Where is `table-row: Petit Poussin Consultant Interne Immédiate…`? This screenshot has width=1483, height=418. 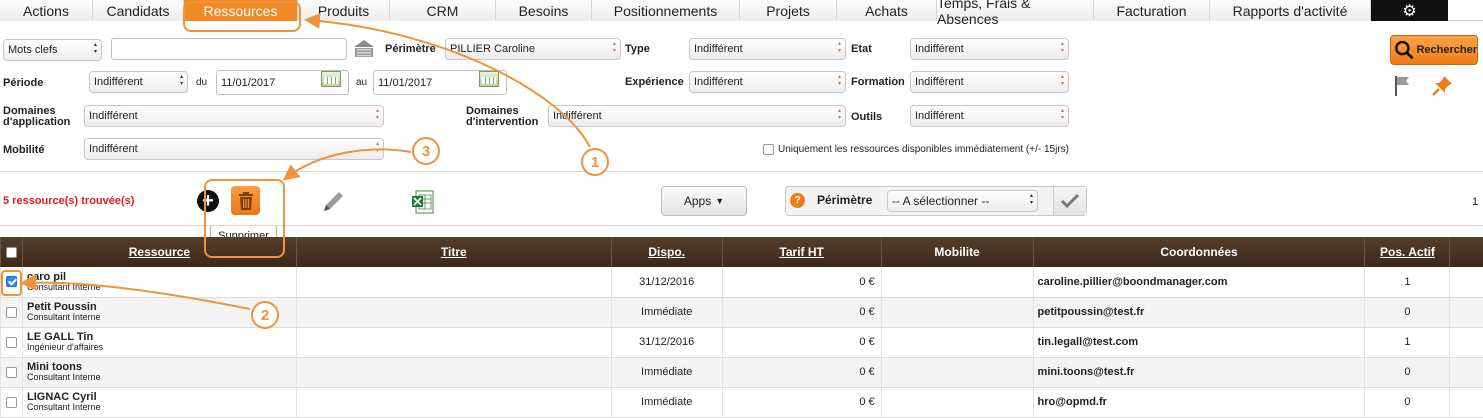
table-row: Petit Poussin Consultant Interne Immédiate… is located at coordinates (741, 312).